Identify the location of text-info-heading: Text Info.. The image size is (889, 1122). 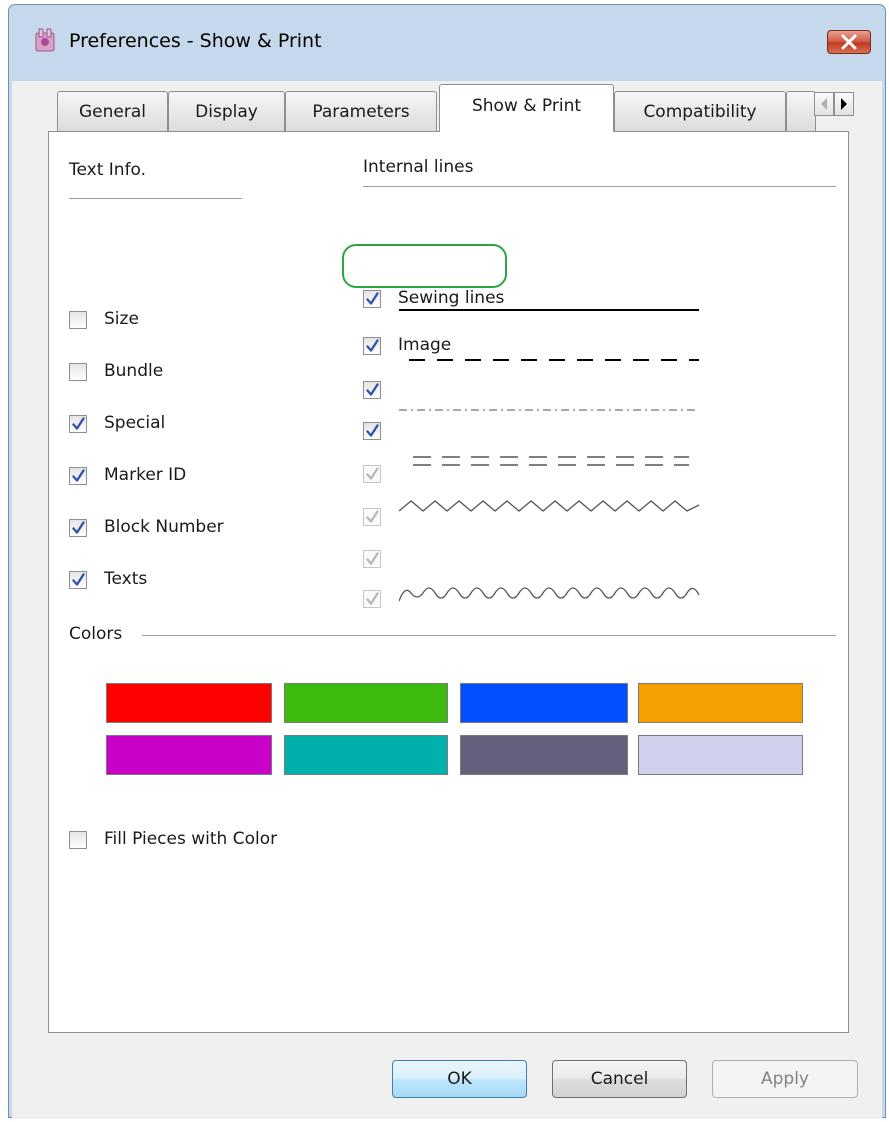
(108, 170).